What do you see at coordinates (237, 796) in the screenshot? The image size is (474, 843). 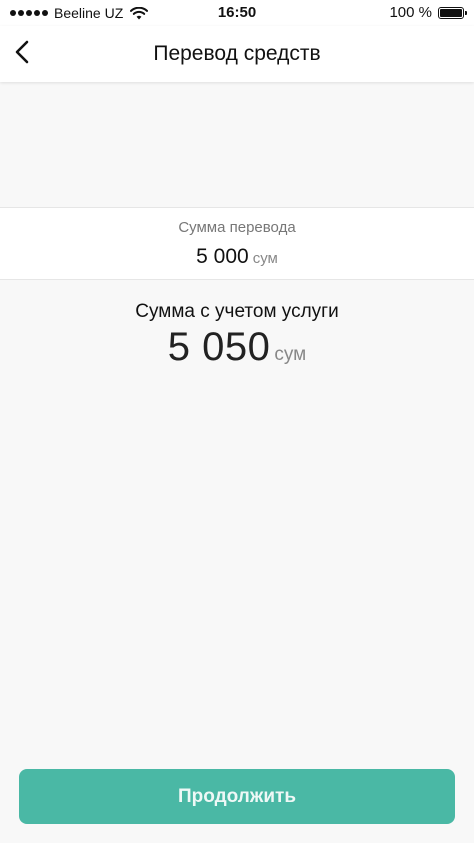 I see `continue-button: Продолжить` at bounding box center [237, 796].